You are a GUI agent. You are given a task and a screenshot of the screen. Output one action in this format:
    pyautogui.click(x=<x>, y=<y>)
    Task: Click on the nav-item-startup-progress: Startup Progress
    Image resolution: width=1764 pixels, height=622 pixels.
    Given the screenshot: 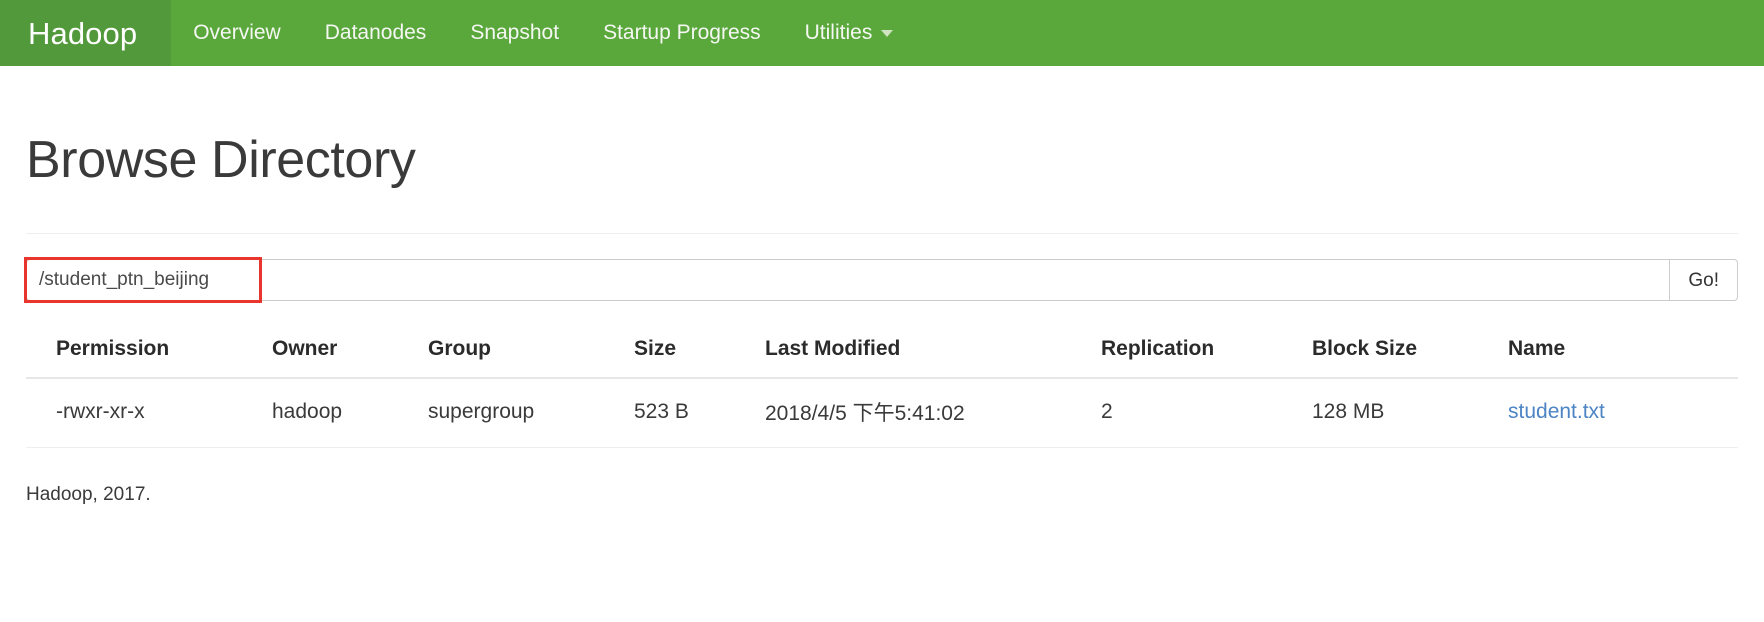 What is the action you would take?
    pyautogui.click(x=682, y=33)
    